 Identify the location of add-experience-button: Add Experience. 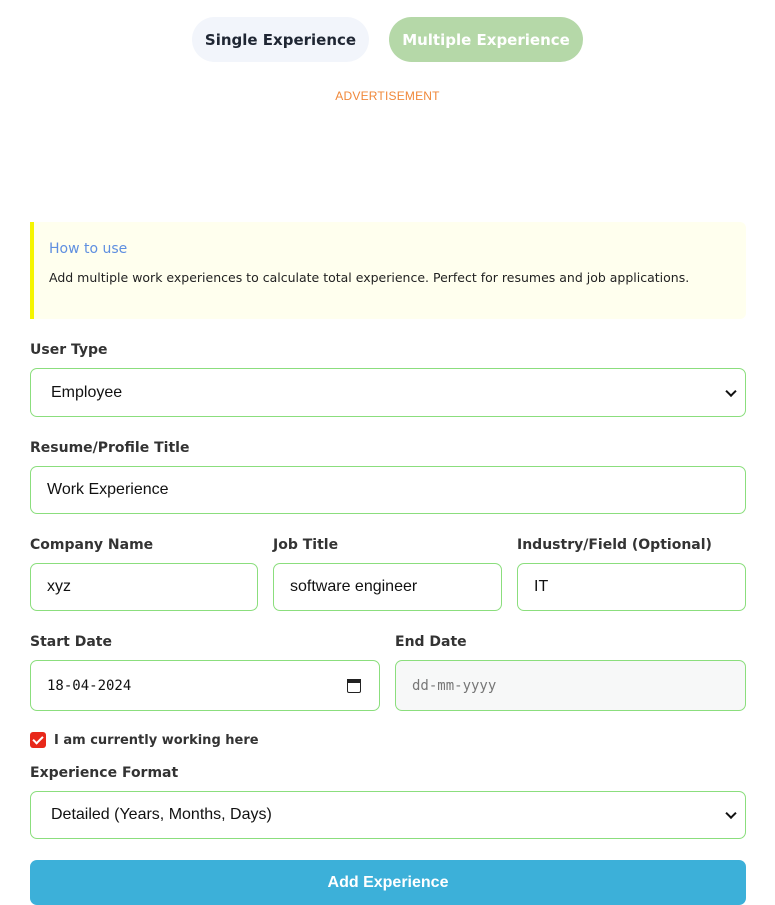
(388, 882).